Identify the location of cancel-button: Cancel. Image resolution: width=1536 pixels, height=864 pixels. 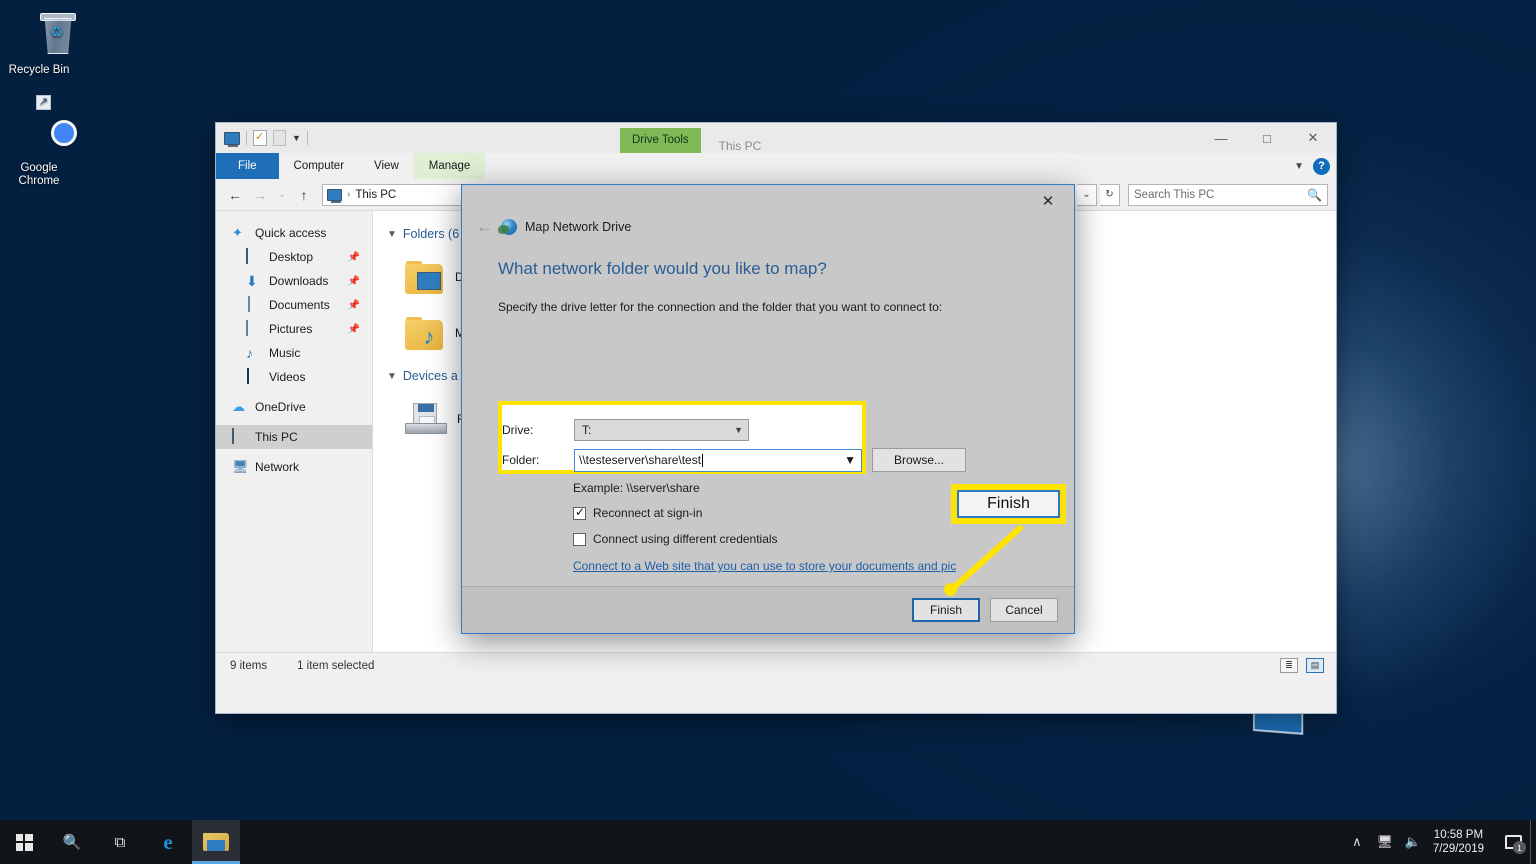
(1024, 610).